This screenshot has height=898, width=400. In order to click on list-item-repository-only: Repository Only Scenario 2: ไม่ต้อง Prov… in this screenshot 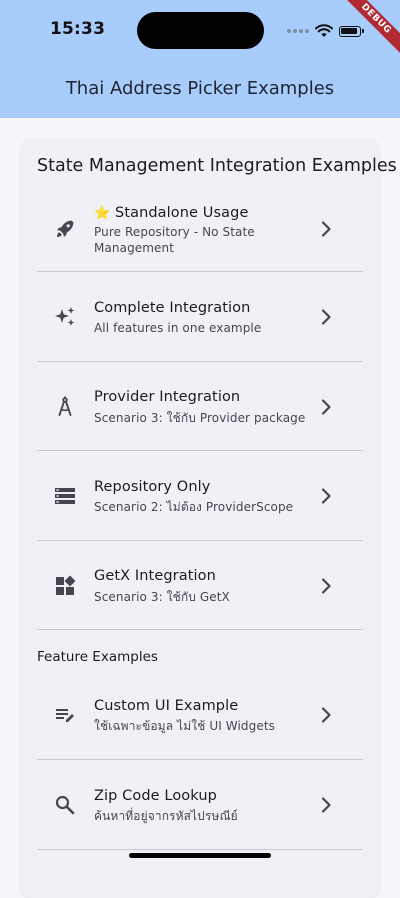, I will do `click(200, 495)`.